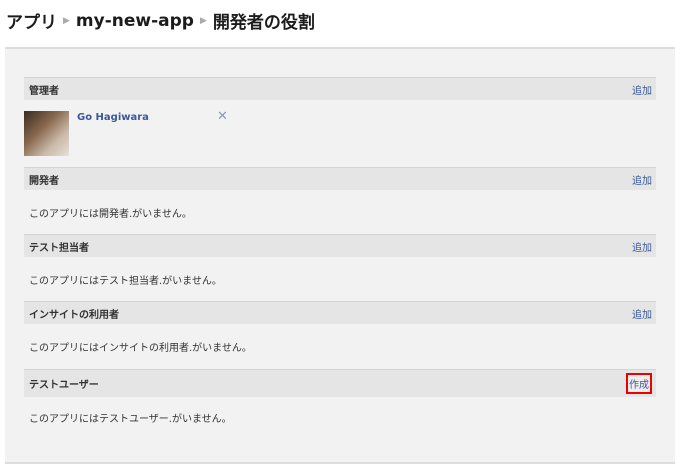  Describe the element at coordinates (125, 281) in the screenshot. I see `empty-message: このアプリにはテスト担当者.がいません。` at that location.